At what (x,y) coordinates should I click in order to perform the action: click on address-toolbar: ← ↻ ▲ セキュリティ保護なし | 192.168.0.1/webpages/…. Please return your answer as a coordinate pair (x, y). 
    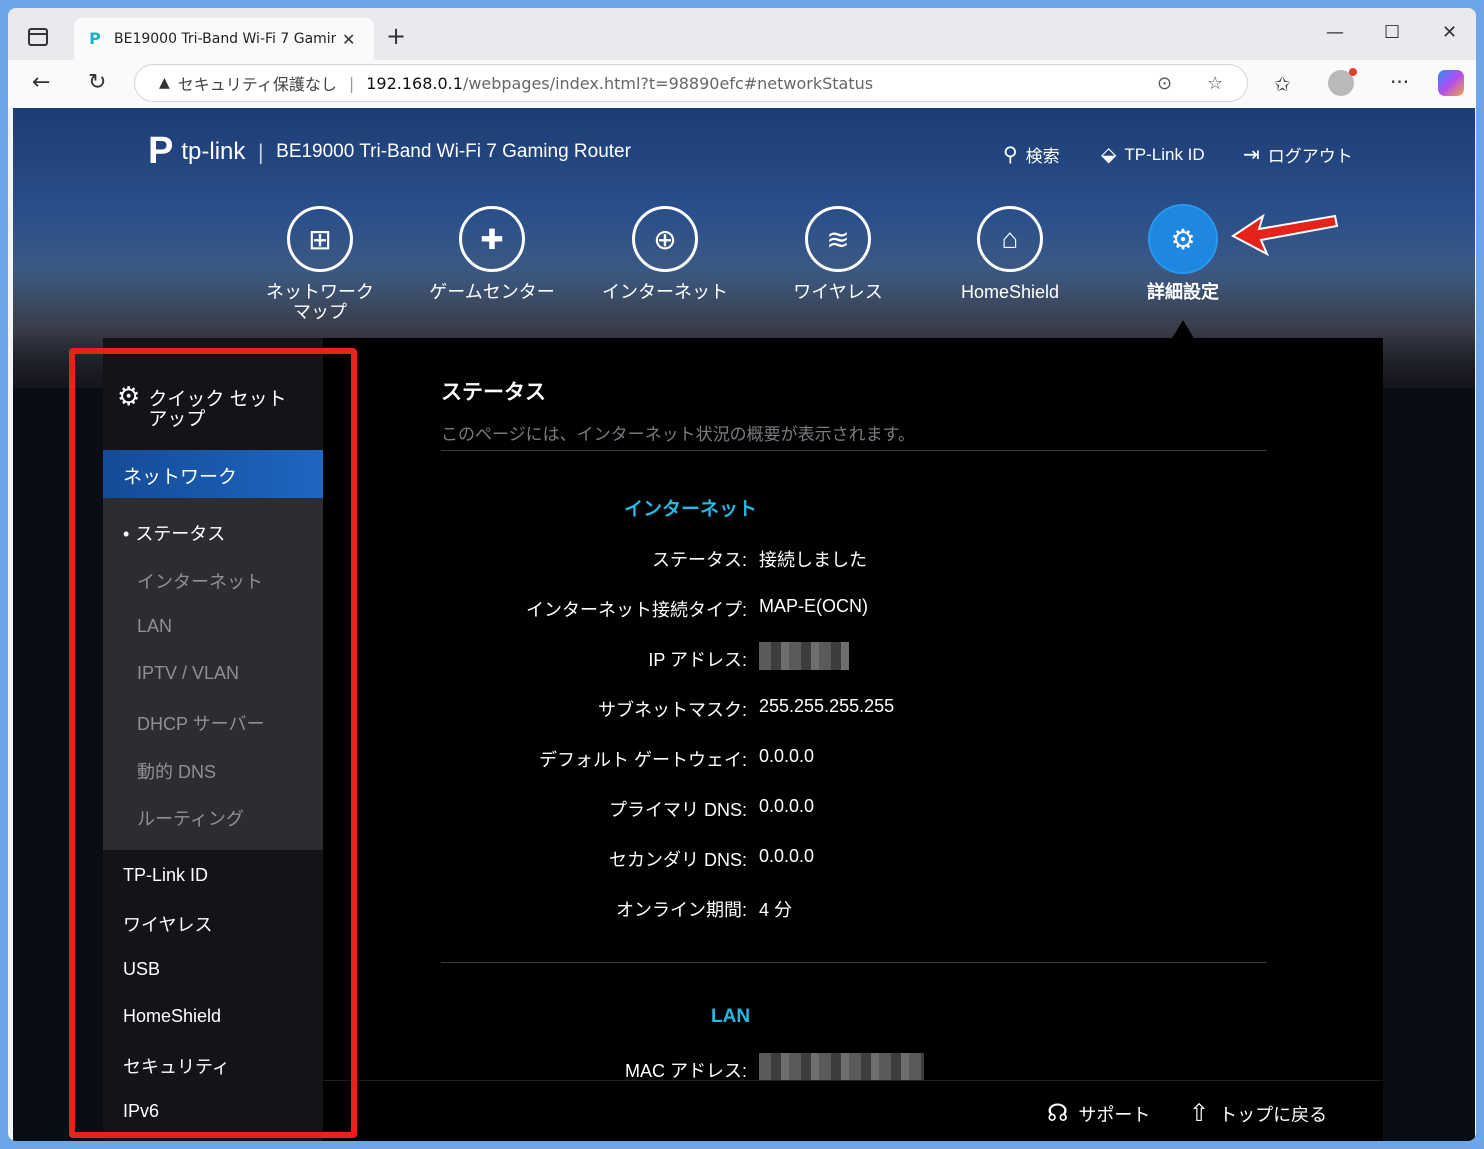
    Looking at the image, I should click on (742, 84).